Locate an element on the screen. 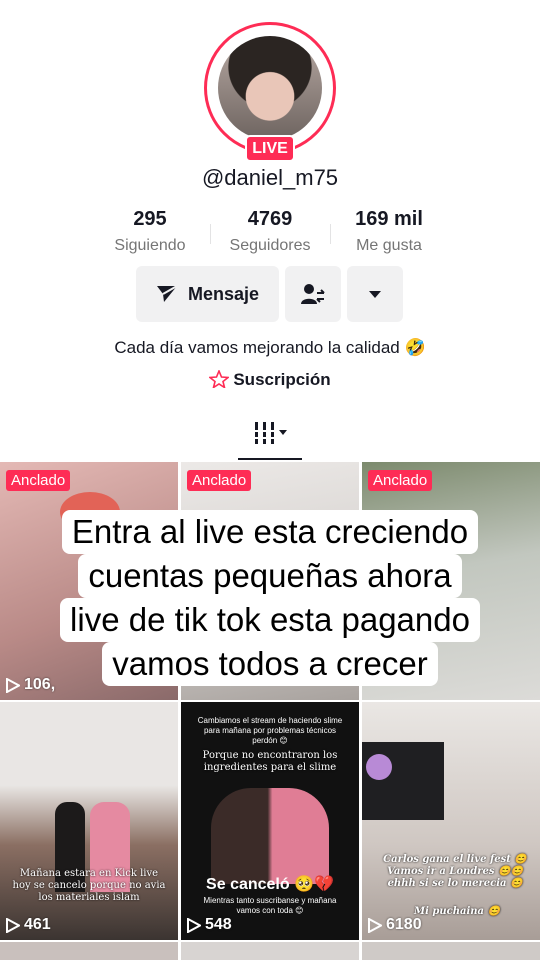 The width and height of the screenshot is (540, 960). more-button is located at coordinates (375, 294).